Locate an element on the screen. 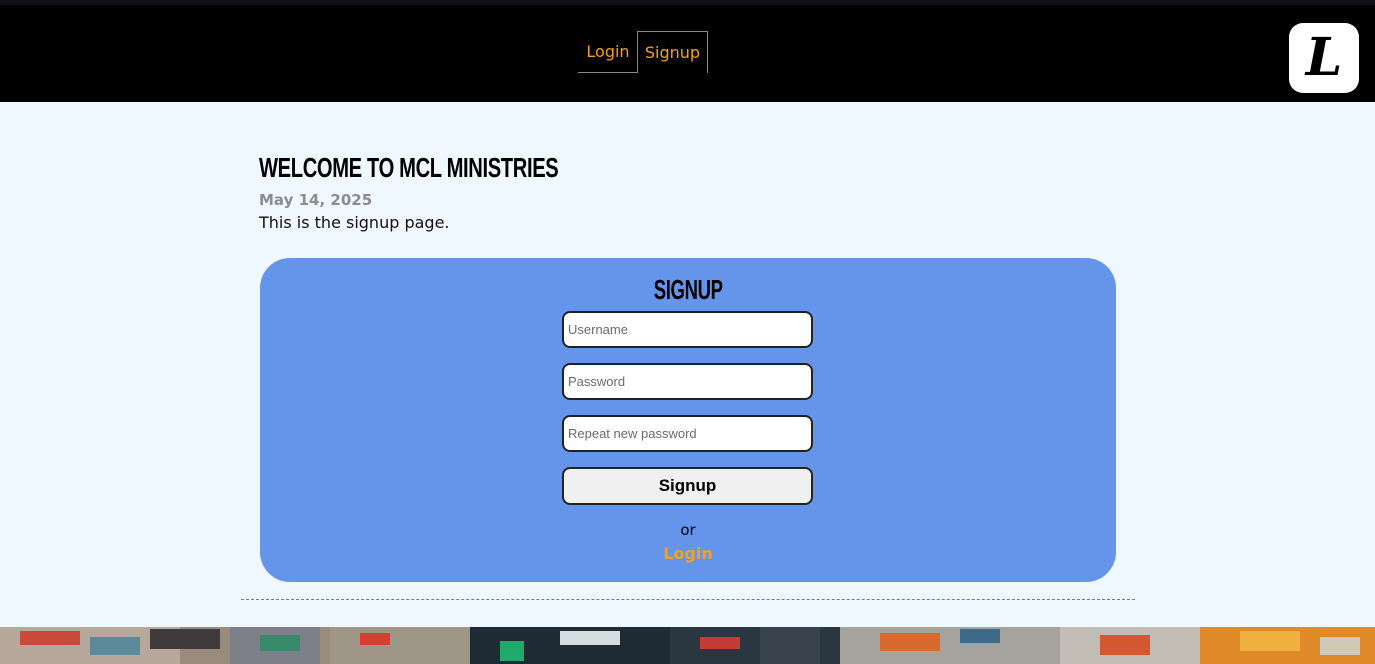 The width and height of the screenshot is (1375, 664). logo-letter: L is located at coordinates (1324, 57).